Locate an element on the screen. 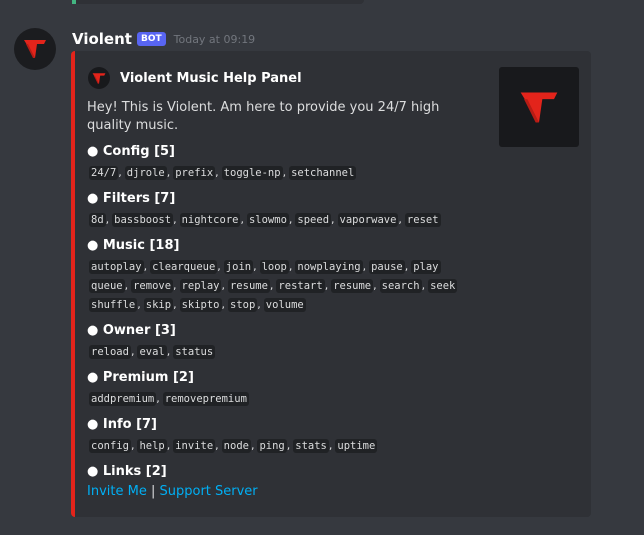  command-code: config is located at coordinates (110, 446).